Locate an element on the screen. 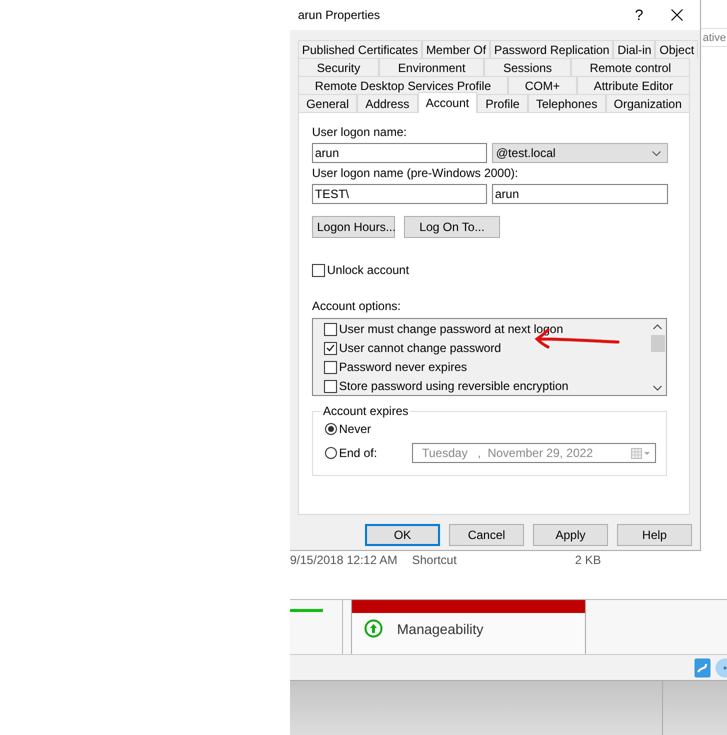  tab: Sessions is located at coordinates (527, 67).